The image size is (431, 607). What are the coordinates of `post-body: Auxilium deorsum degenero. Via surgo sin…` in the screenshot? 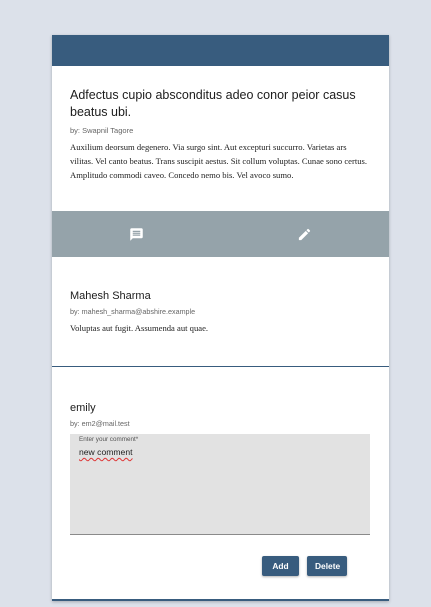 It's located at (219, 161).